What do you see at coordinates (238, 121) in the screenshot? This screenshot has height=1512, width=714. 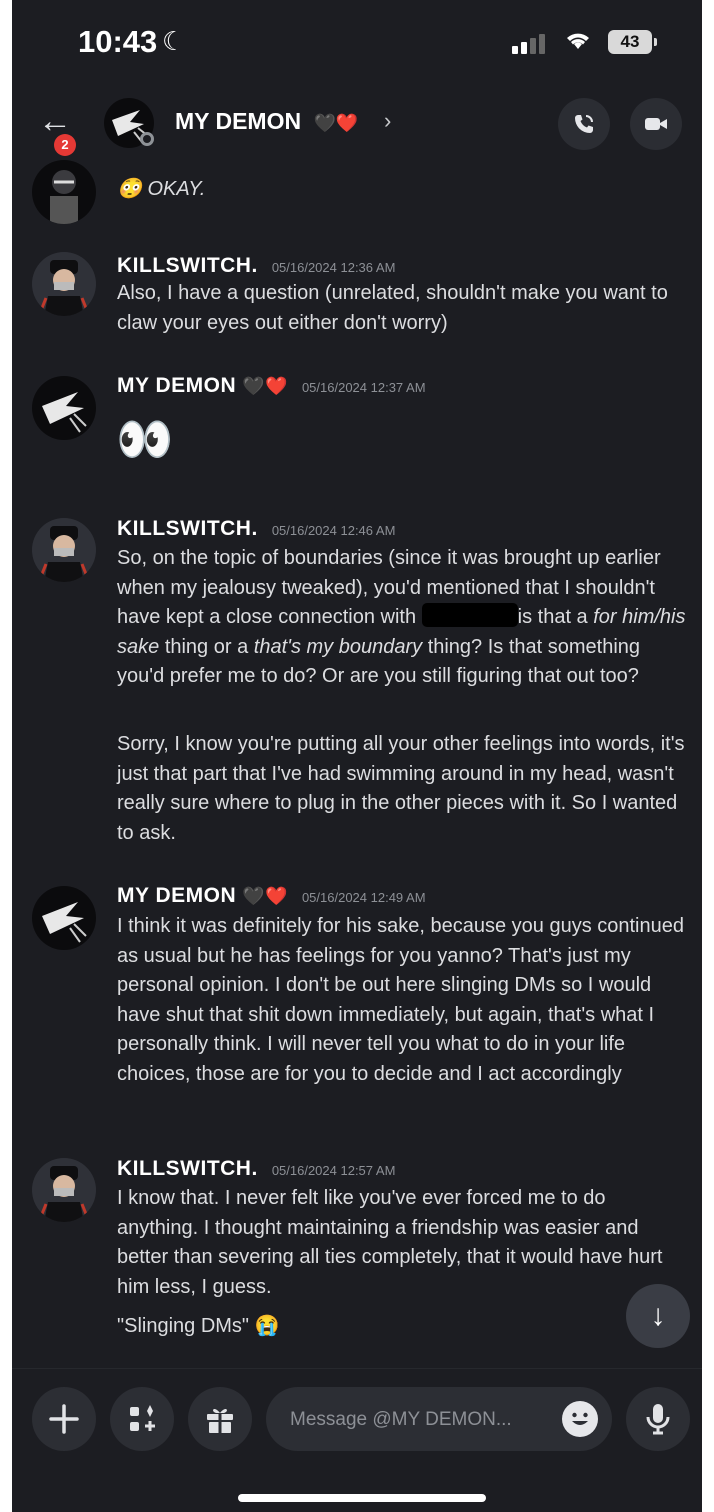 I see `channel-title-text: MY DEMON` at bounding box center [238, 121].